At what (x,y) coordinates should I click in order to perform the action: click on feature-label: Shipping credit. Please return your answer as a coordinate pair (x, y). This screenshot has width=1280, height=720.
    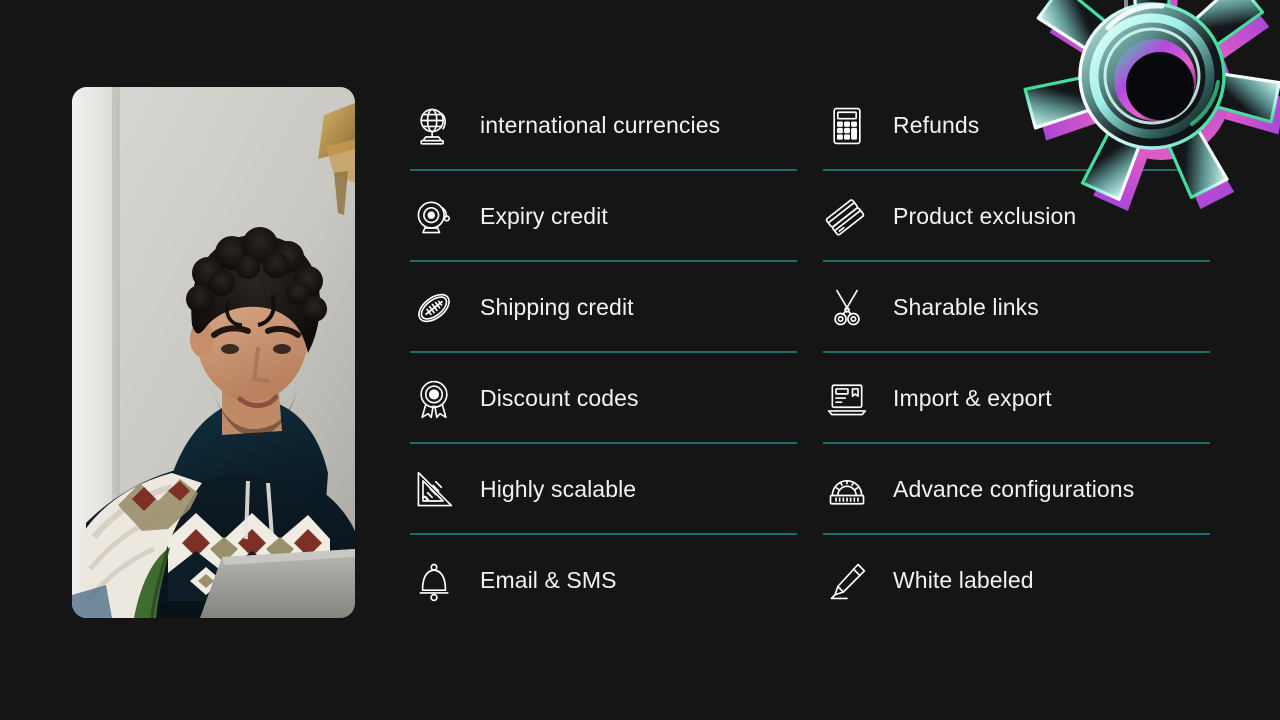
    Looking at the image, I should click on (557, 307).